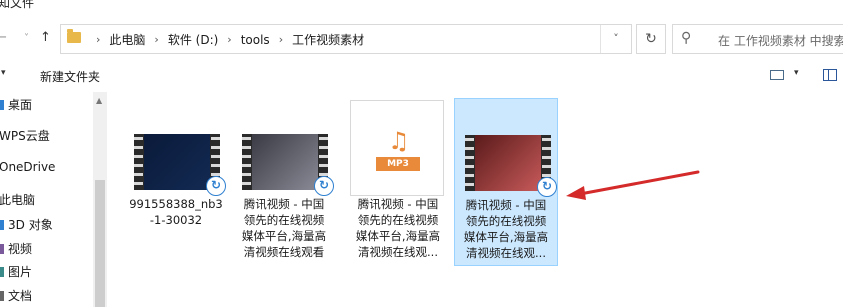  Describe the element at coordinates (796, 73) in the screenshot. I see `view-dropdown-icon: ▾` at that location.